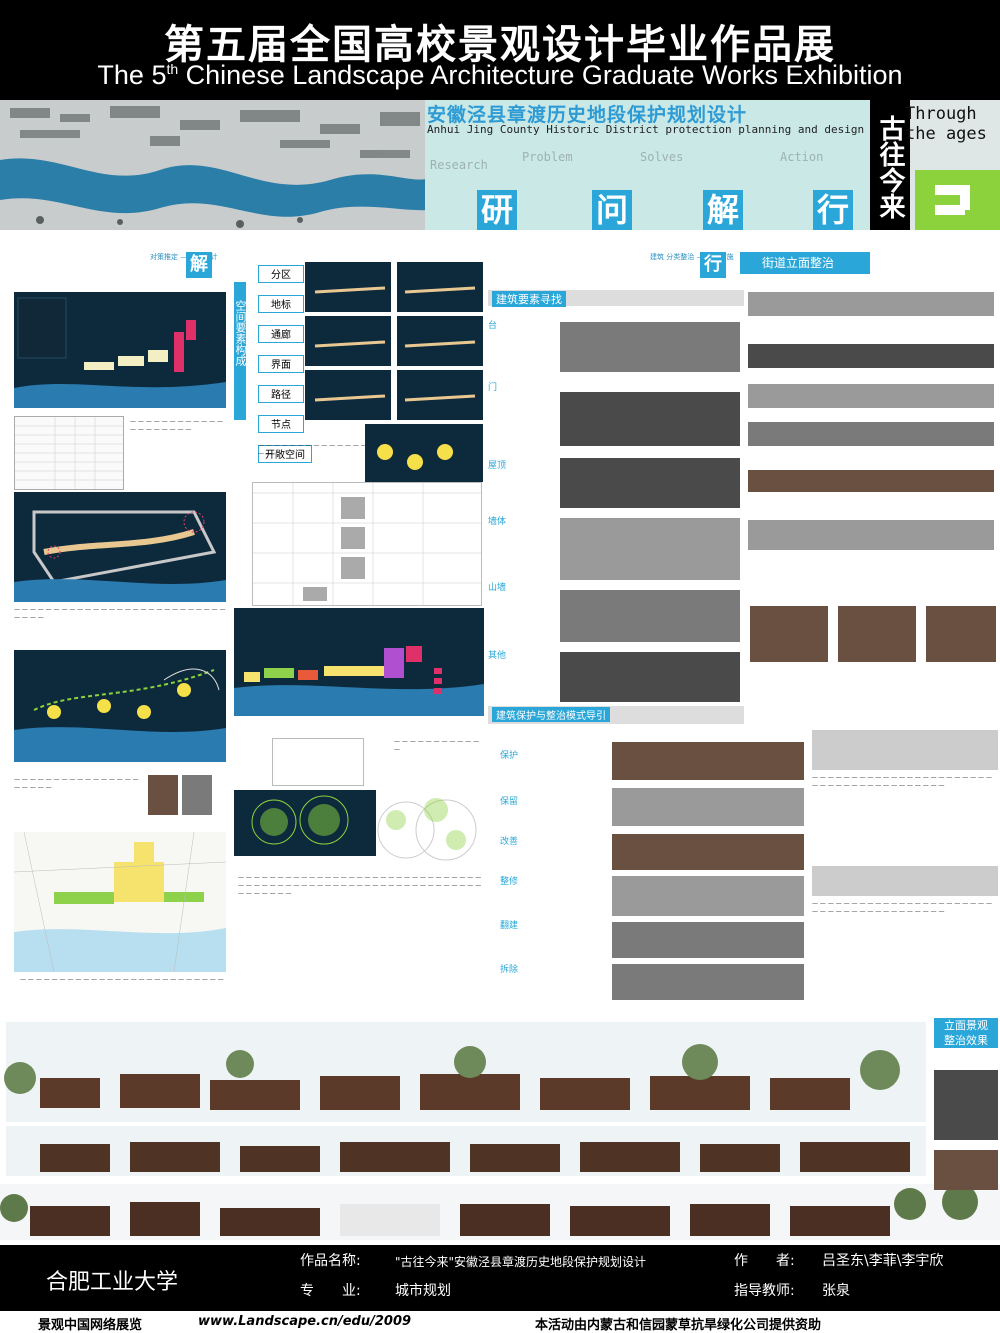 This screenshot has height=1333, width=1000. I want to click on sponsor-text: 本活动由内蒙古和信园蒙草抗旱绿化公司提供资助, so click(678, 1325).